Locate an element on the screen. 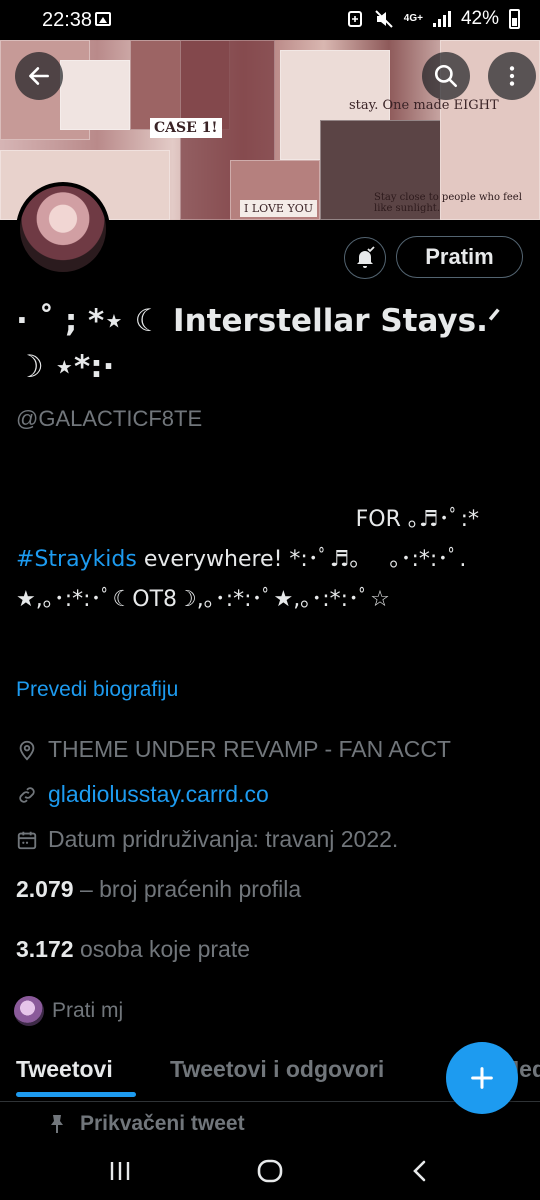 Image resolution: width=540 pixels, height=1200 pixels. link-icon is located at coordinates (27, 794).